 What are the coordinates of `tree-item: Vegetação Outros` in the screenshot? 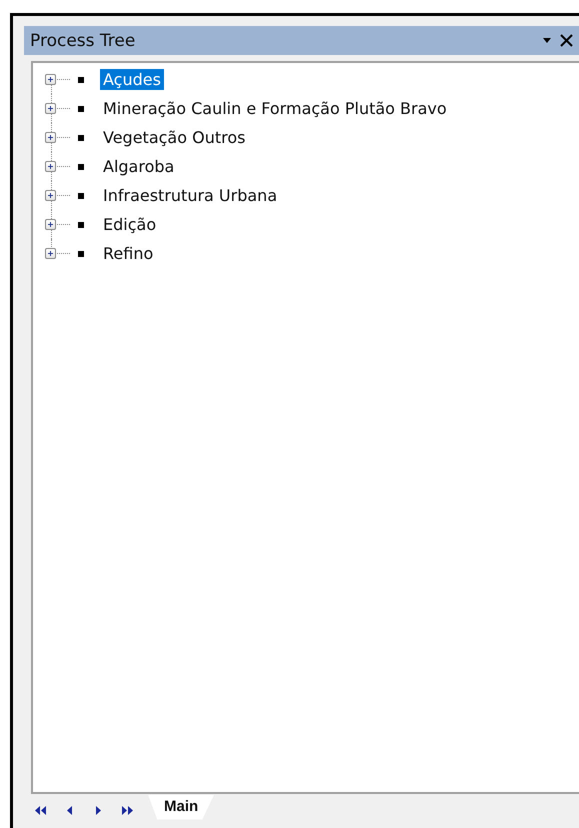 It's located at (174, 137).